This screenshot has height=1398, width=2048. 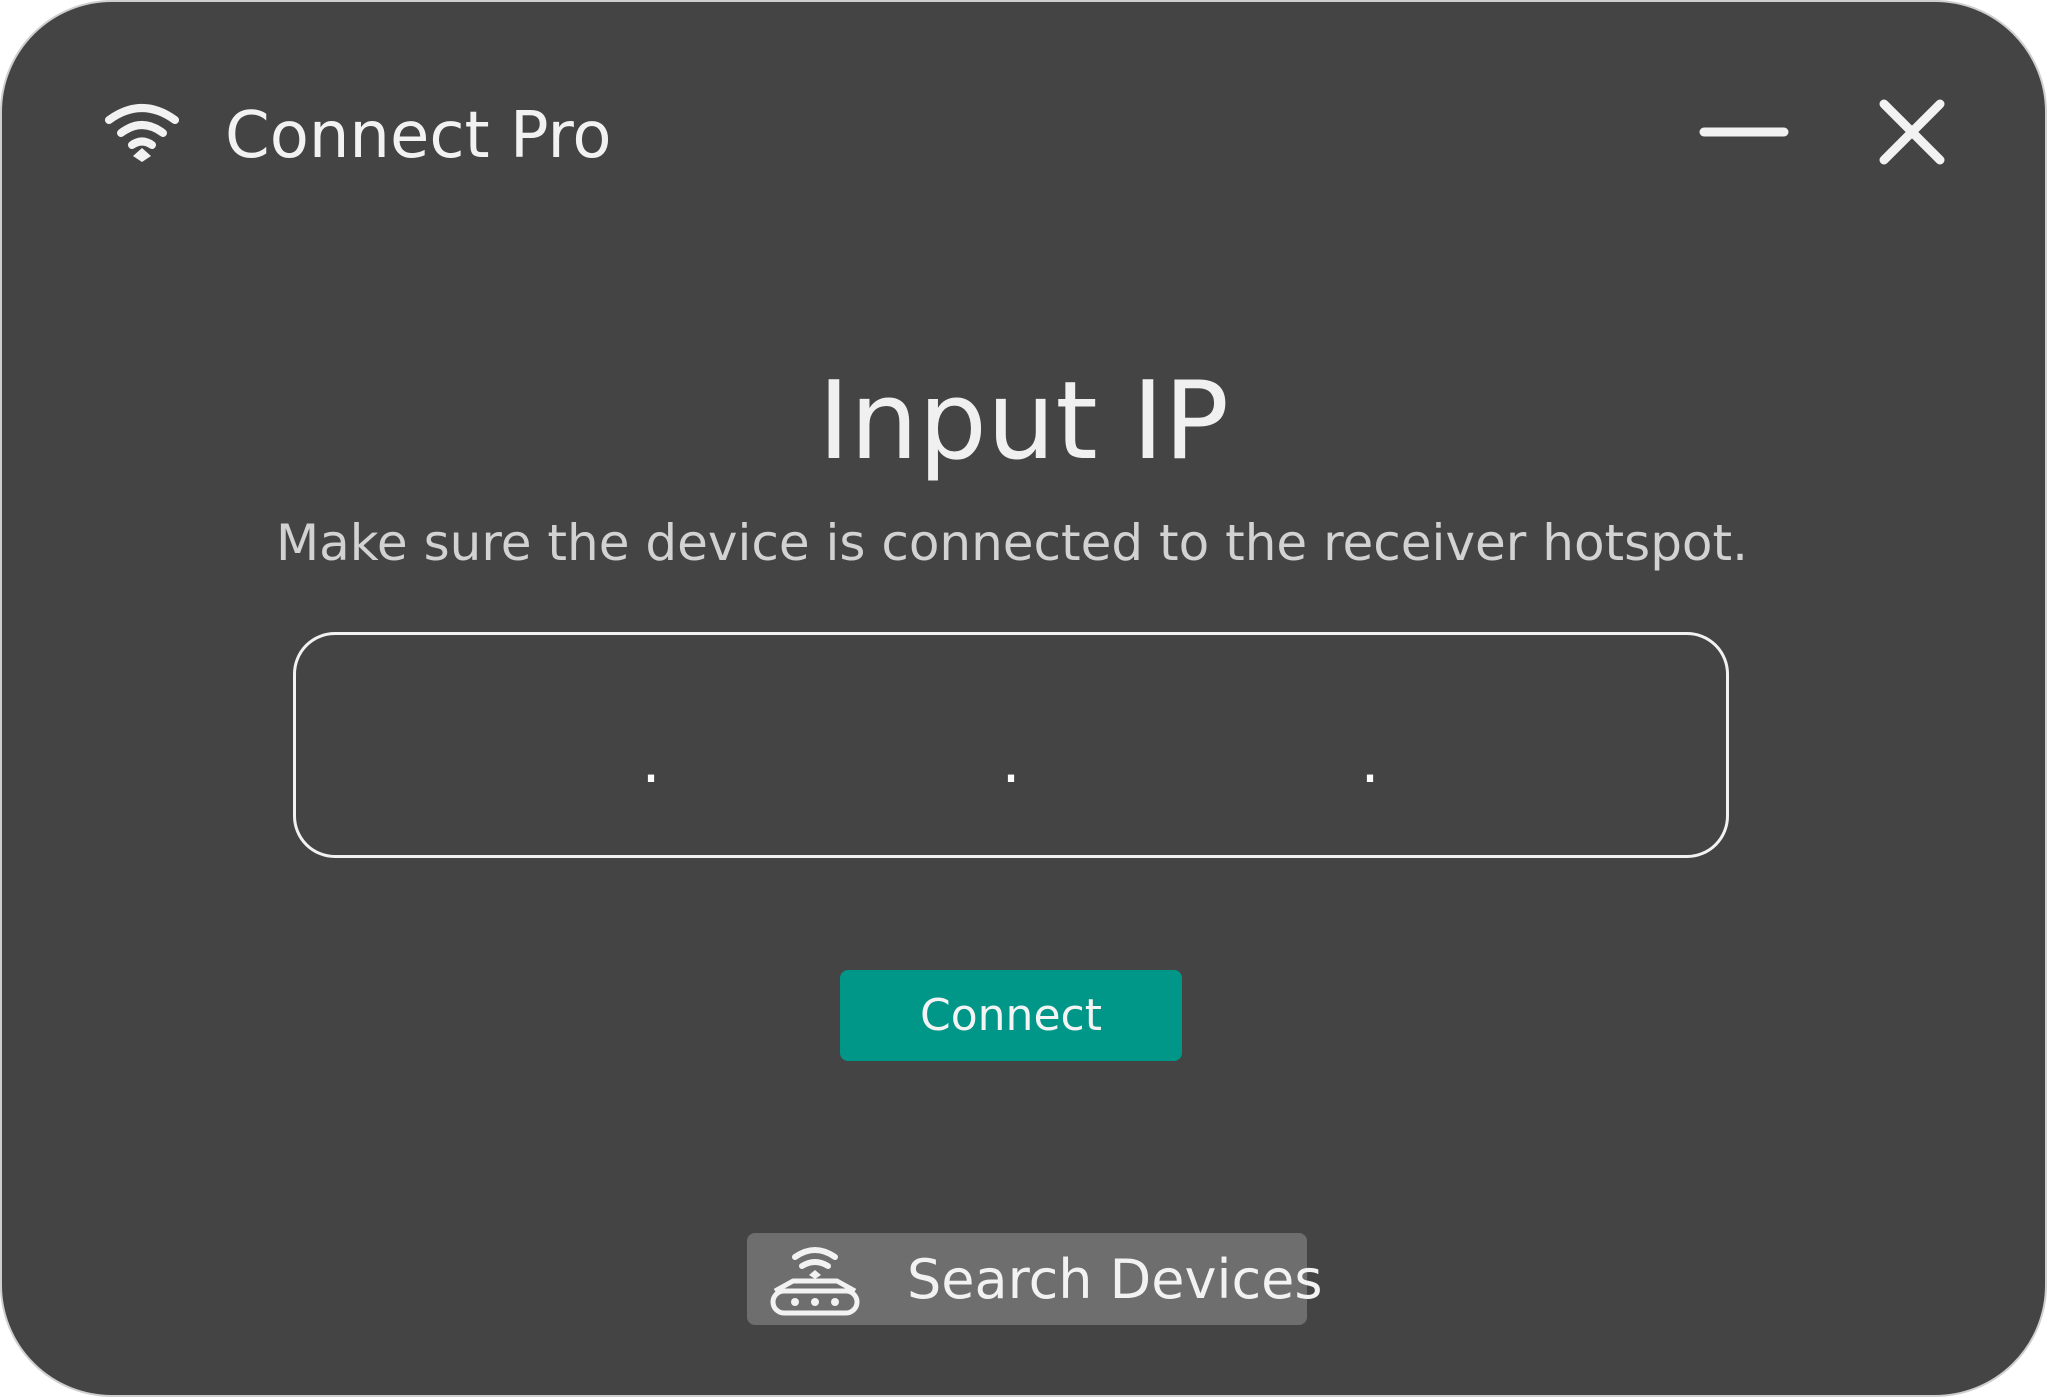 I want to click on ip-octet-3-input, so click(x=1156, y=751).